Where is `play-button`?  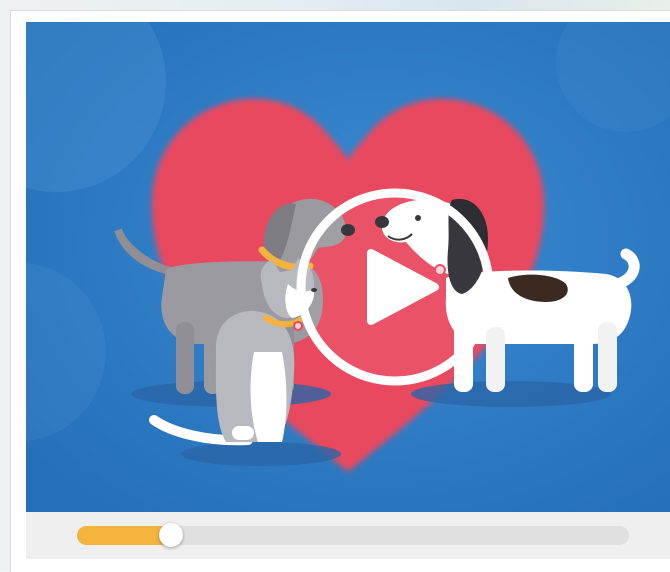
play-button is located at coordinates (395, 287).